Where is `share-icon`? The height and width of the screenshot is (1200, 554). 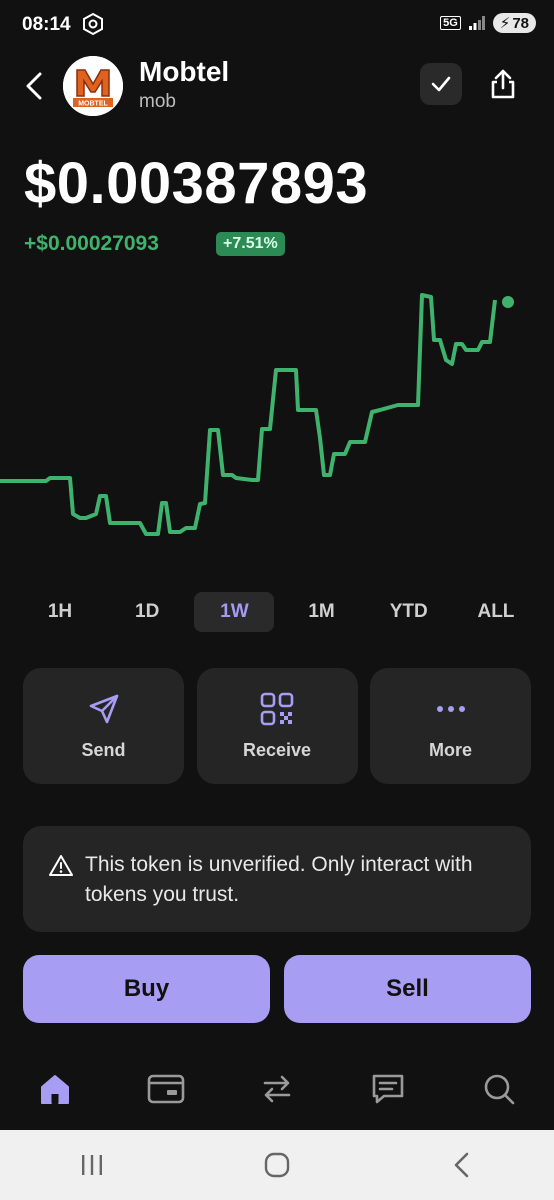 share-icon is located at coordinates (503, 84).